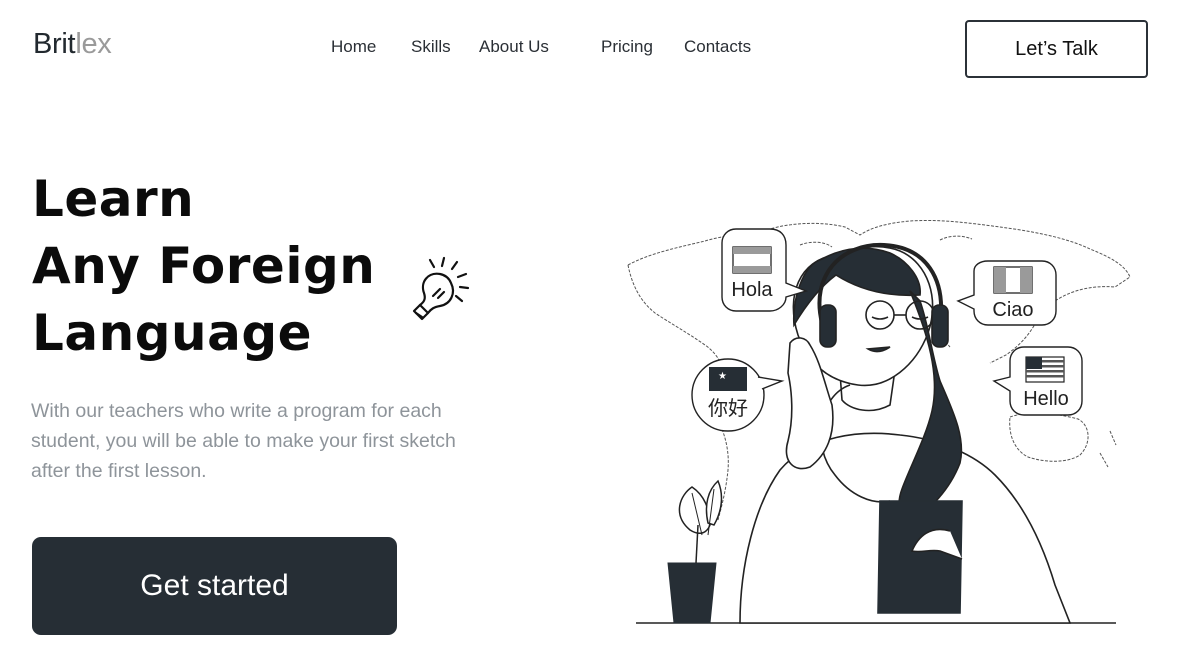 Image resolution: width=1183 pixels, height=660 pixels. I want to click on nav-link-about-us: About Us, so click(514, 47).